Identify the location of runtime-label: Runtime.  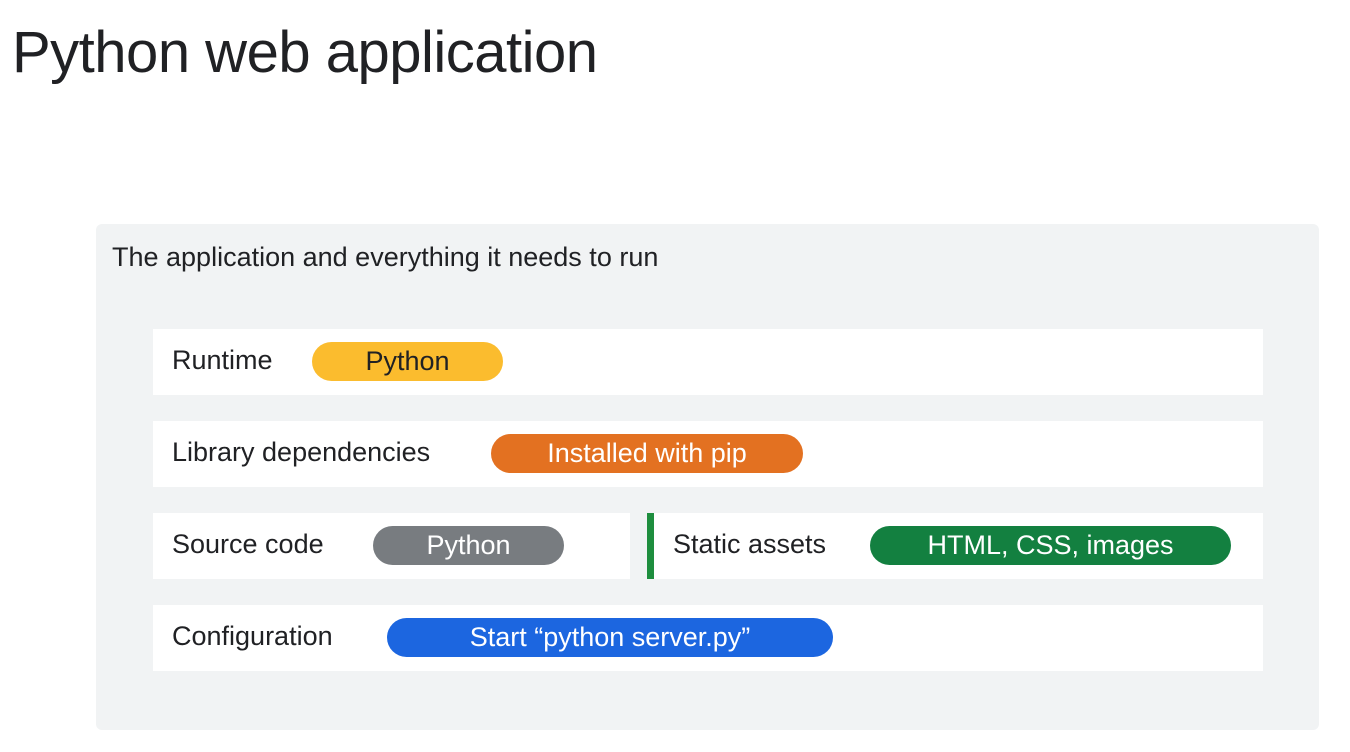
(222, 360).